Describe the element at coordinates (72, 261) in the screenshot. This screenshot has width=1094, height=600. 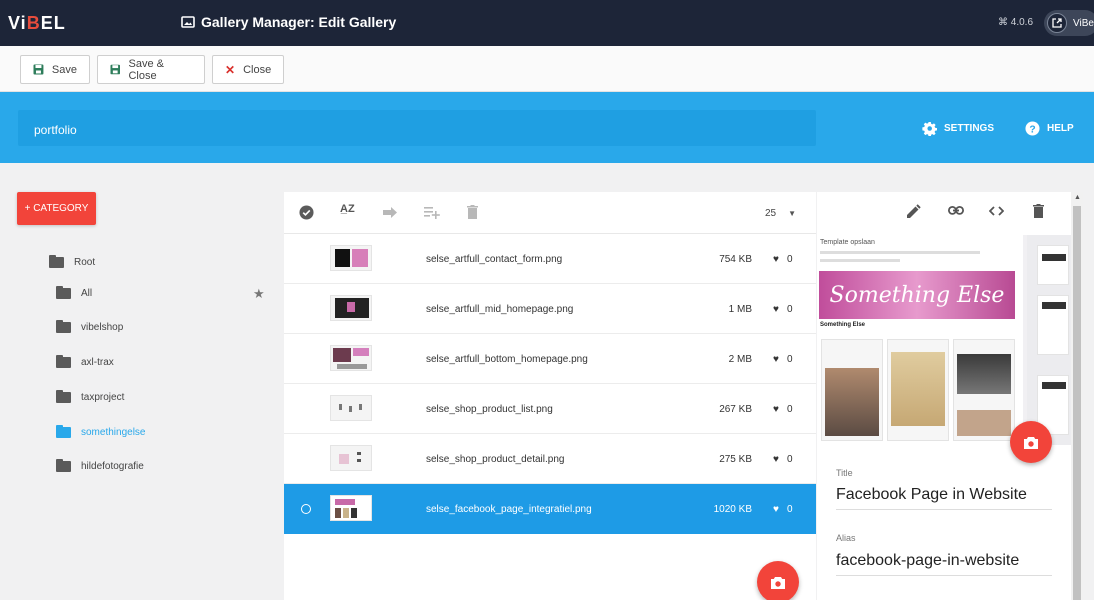
I see `sidebar-item-root: Root` at that location.